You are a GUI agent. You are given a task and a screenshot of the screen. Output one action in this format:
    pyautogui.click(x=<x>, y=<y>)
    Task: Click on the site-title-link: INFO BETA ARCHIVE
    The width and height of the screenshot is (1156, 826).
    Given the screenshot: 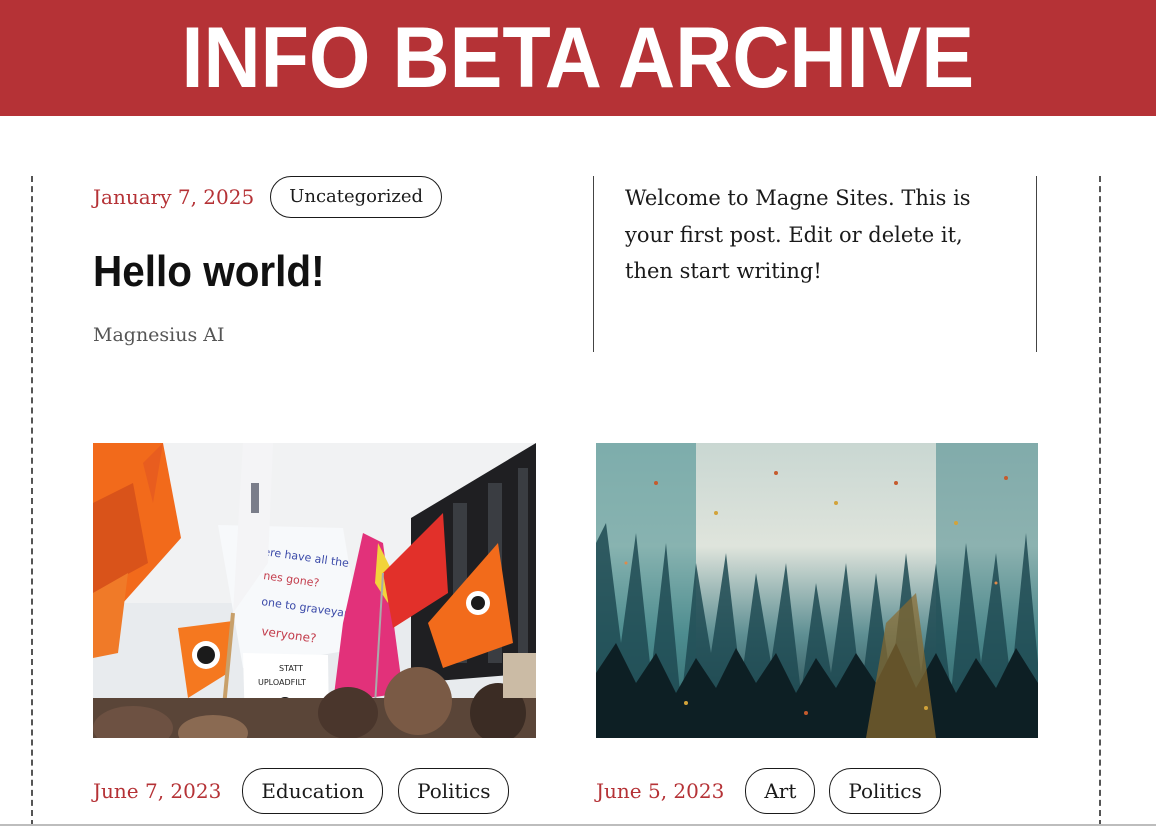 What is the action you would take?
    pyautogui.click(x=578, y=58)
    